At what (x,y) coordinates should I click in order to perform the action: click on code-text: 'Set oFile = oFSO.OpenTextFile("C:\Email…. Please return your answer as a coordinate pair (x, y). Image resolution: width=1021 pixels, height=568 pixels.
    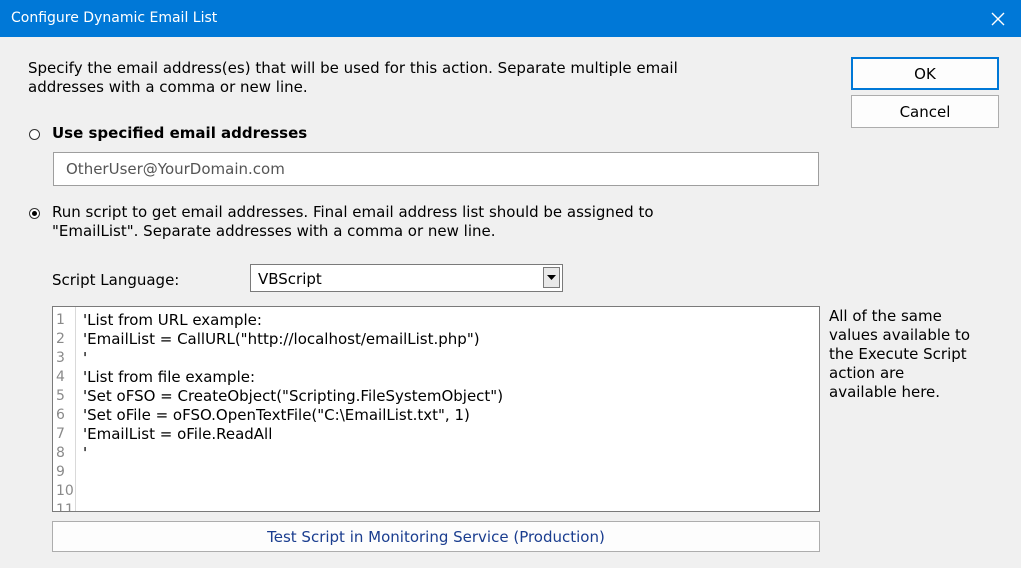
    Looking at the image, I should click on (276, 415).